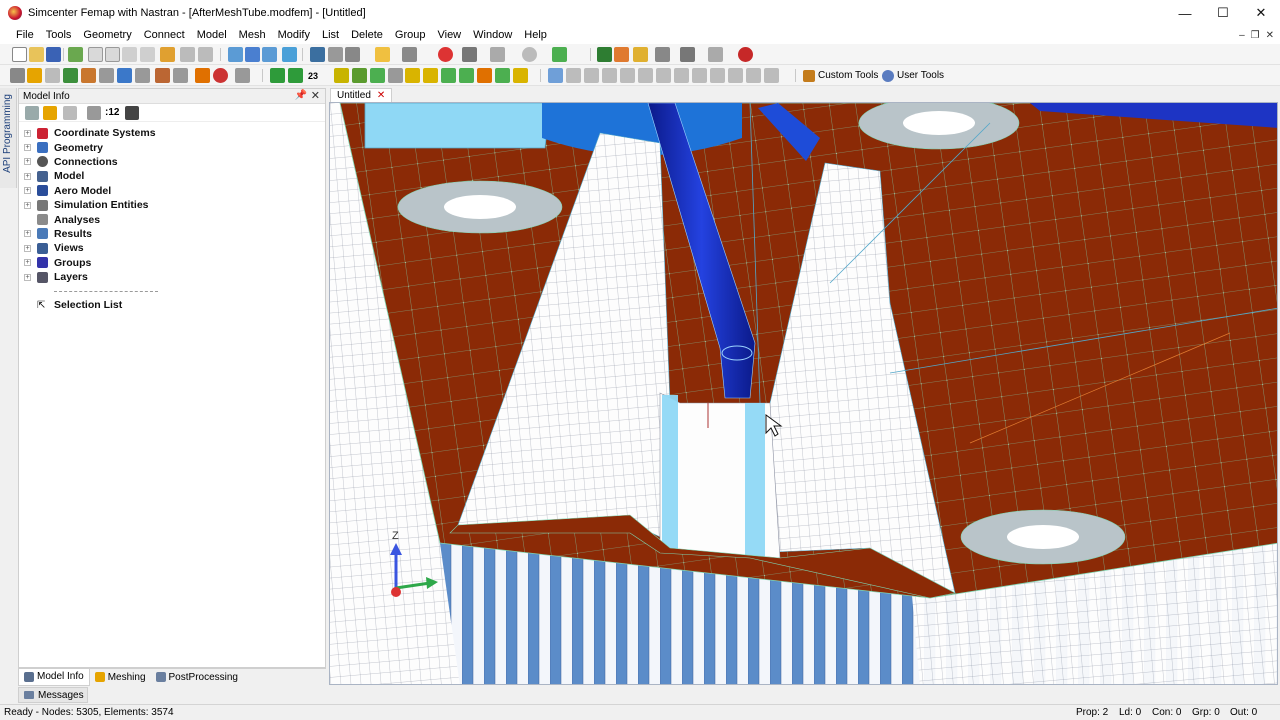  I want to click on array-icon, so click(645, 75).